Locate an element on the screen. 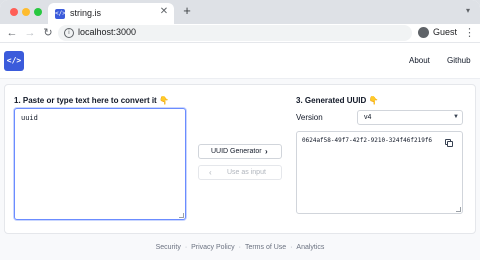  version-label: Version is located at coordinates (309, 117).